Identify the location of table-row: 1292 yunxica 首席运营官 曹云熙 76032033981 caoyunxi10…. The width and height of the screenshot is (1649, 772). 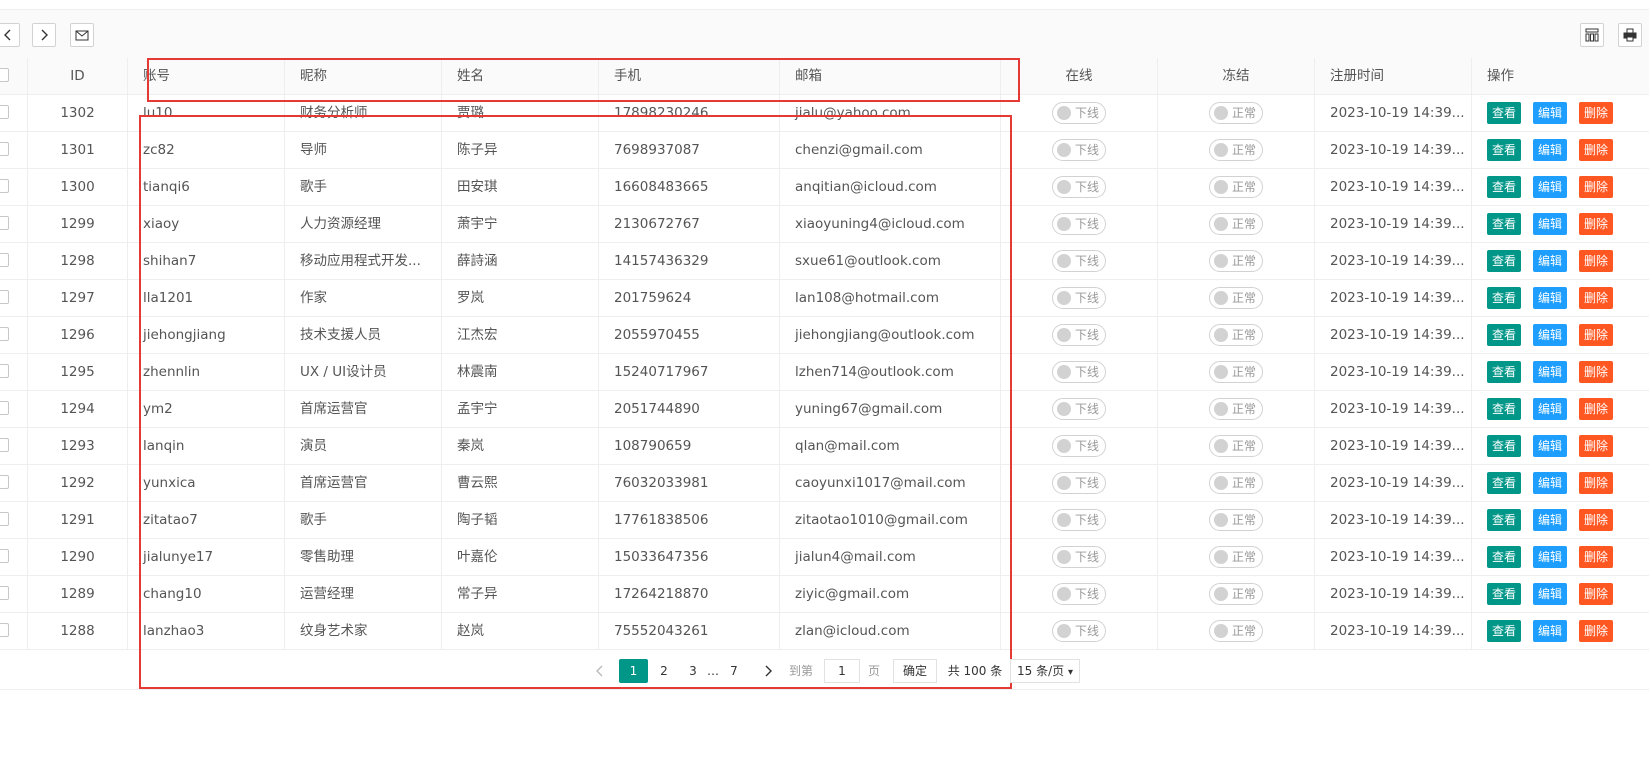
(824, 483).